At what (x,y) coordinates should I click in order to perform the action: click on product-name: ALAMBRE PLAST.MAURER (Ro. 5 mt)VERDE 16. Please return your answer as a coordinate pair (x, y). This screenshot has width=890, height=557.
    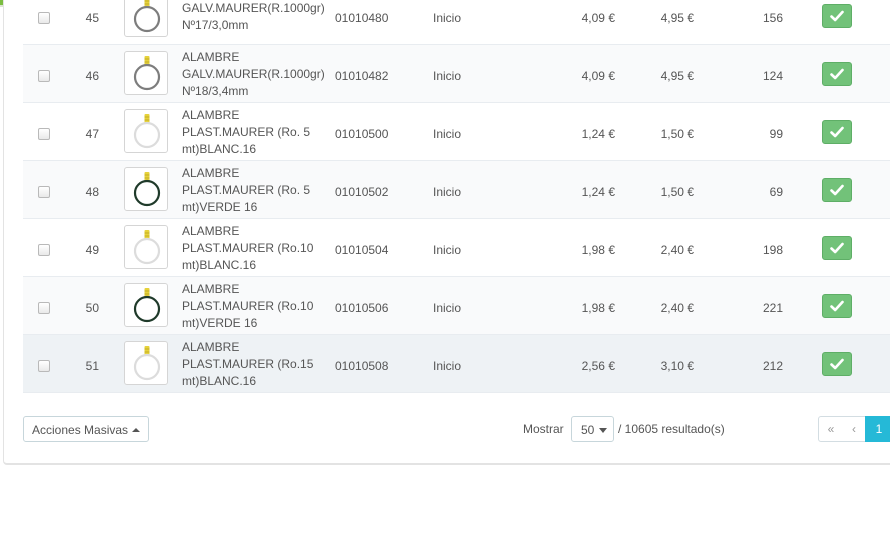
    Looking at the image, I should click on (257, 190).